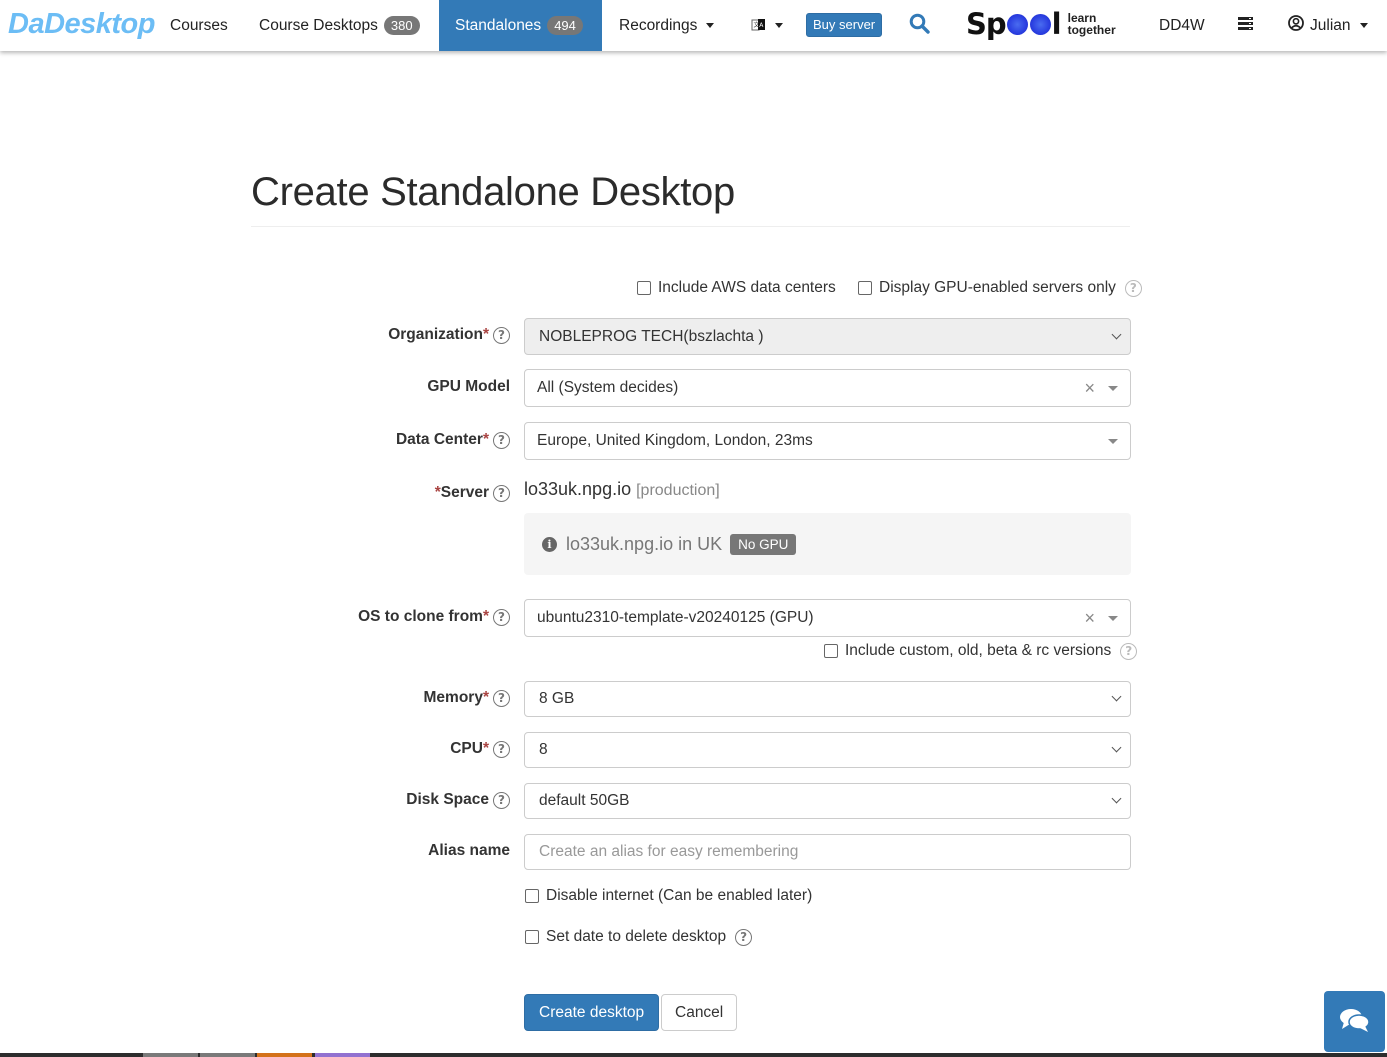  I want to click on nav-courses-label: Courses, so click(199, 25).